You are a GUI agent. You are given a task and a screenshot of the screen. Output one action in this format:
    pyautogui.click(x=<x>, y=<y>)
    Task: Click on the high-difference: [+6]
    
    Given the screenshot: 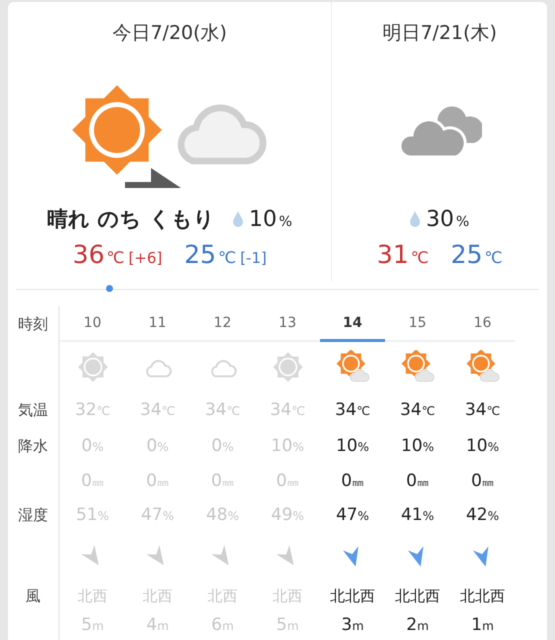 What is the action you would take?
    pyautogui.click(x=145, y=258)
    